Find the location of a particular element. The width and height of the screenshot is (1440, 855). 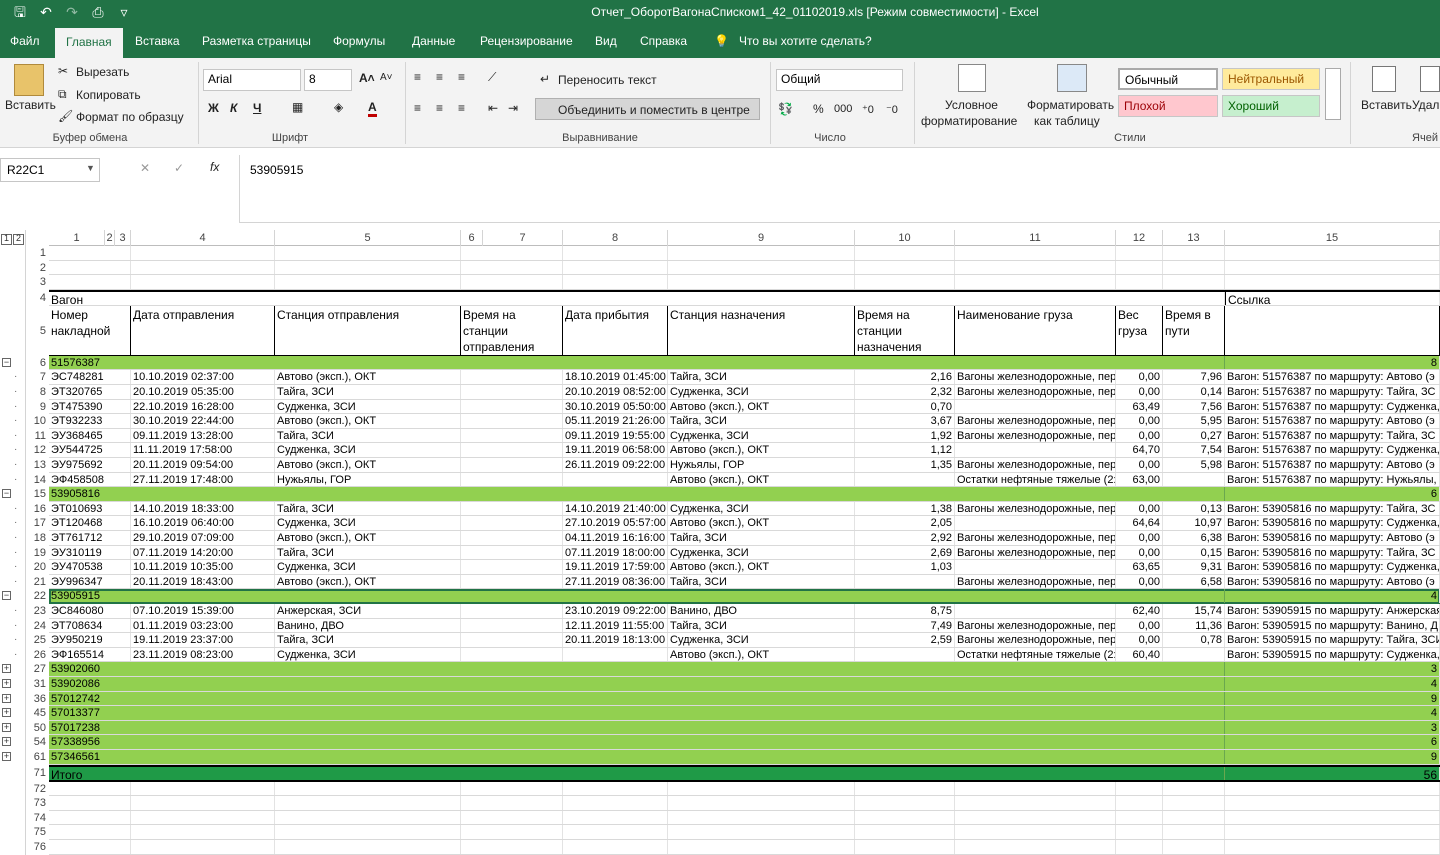

table-cell: Вагон: 53905816 по маршруту: Автово (э is located at coordinates (1332, 538).